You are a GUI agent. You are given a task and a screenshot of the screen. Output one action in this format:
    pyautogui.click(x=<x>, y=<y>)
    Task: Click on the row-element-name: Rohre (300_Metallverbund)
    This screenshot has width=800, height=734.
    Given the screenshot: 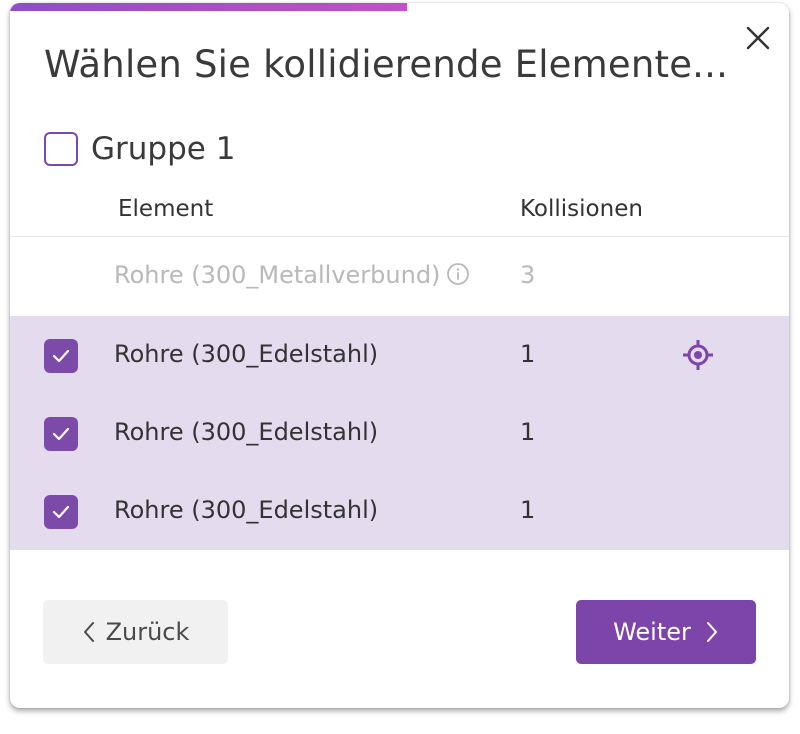 What is the action you would take?
    pyautogui.click(x=292, y=275)
    